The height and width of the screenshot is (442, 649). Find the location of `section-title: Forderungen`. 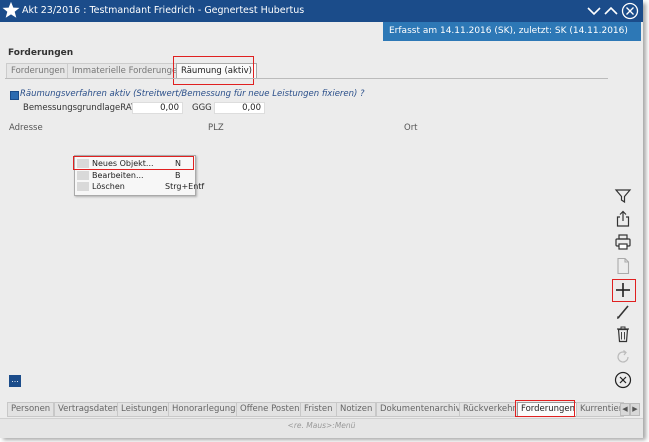

section-title: Forderungen is located at coordinates (41, 53).